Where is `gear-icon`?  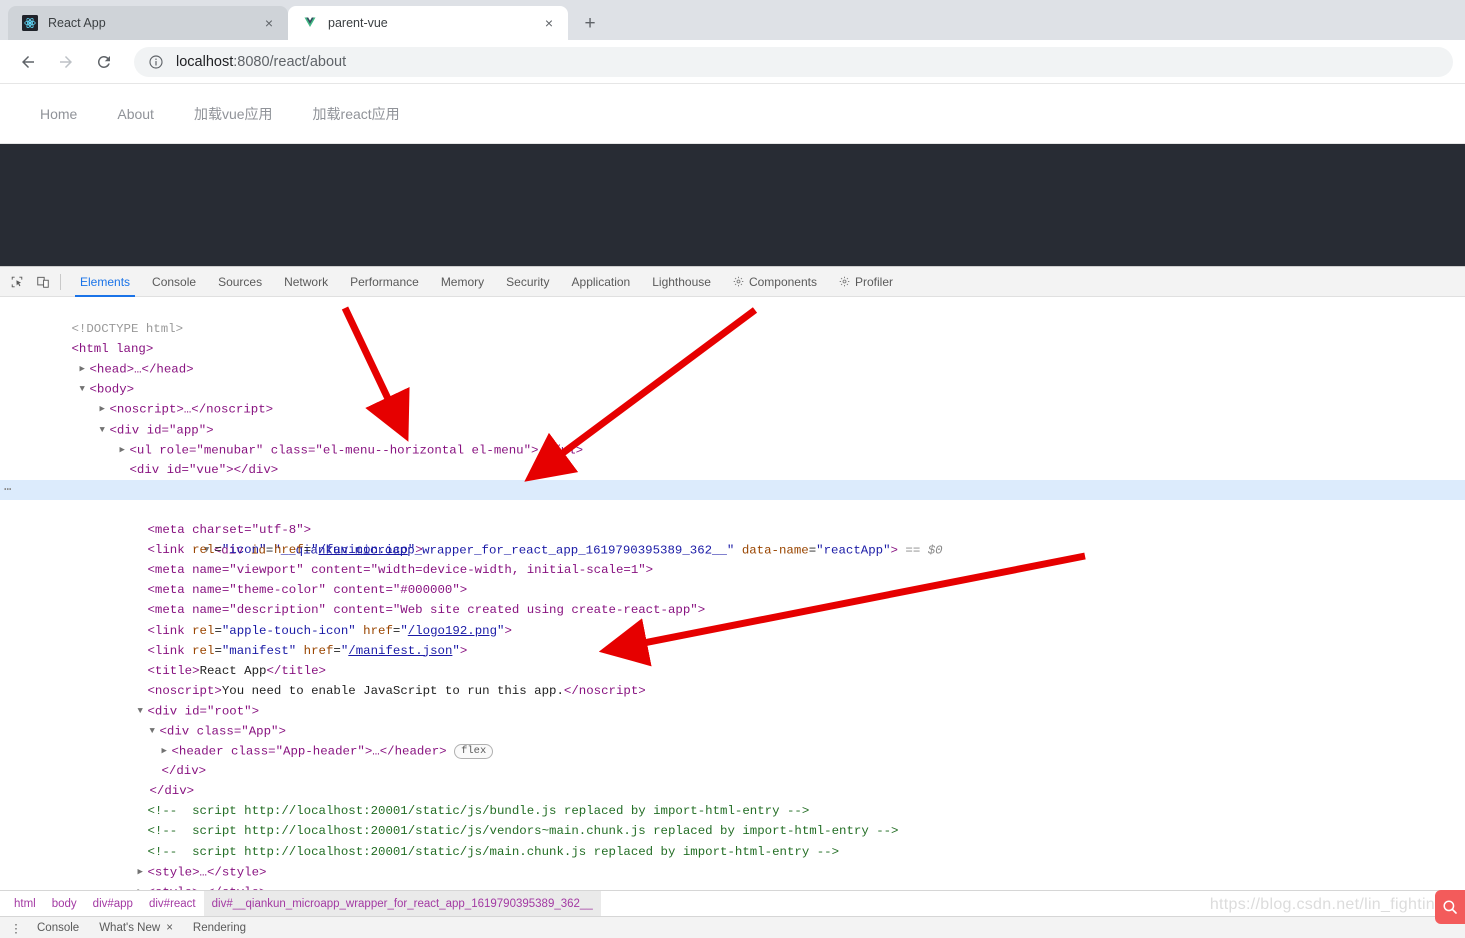
gear-icon is located at coordinates (844, 281).